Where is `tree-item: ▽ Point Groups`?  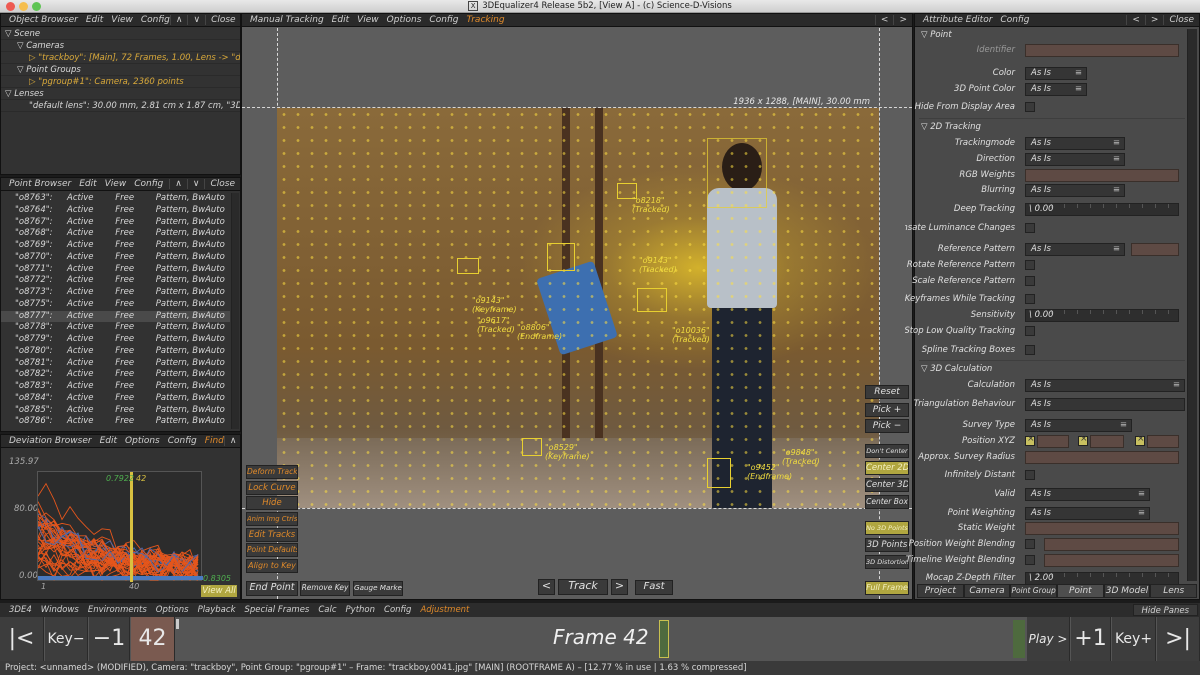 tree-item: ▽ Point Groups is located at coordinates (120, 70).